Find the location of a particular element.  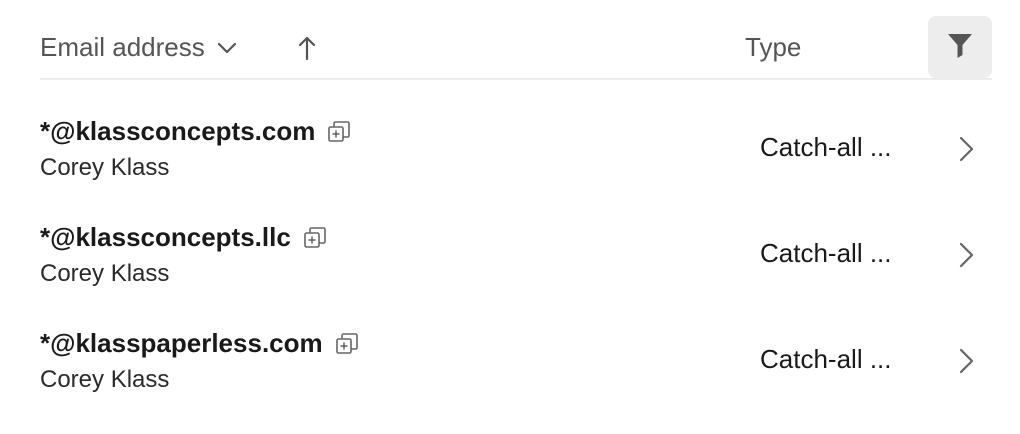

email-address: *@klasspaperless.com is located at coordinates (181, 343).